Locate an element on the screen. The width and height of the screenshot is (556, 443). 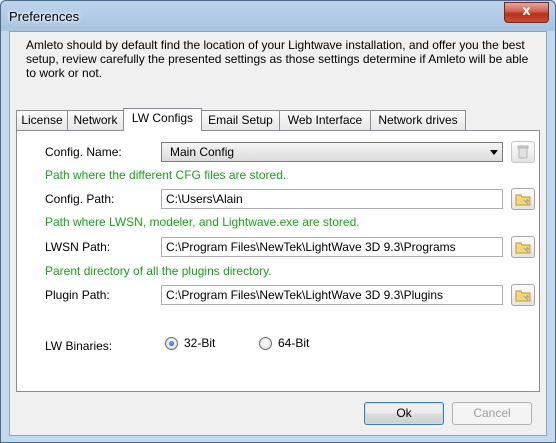
title-bar: Preferences x is located at coordinates (278, 16).